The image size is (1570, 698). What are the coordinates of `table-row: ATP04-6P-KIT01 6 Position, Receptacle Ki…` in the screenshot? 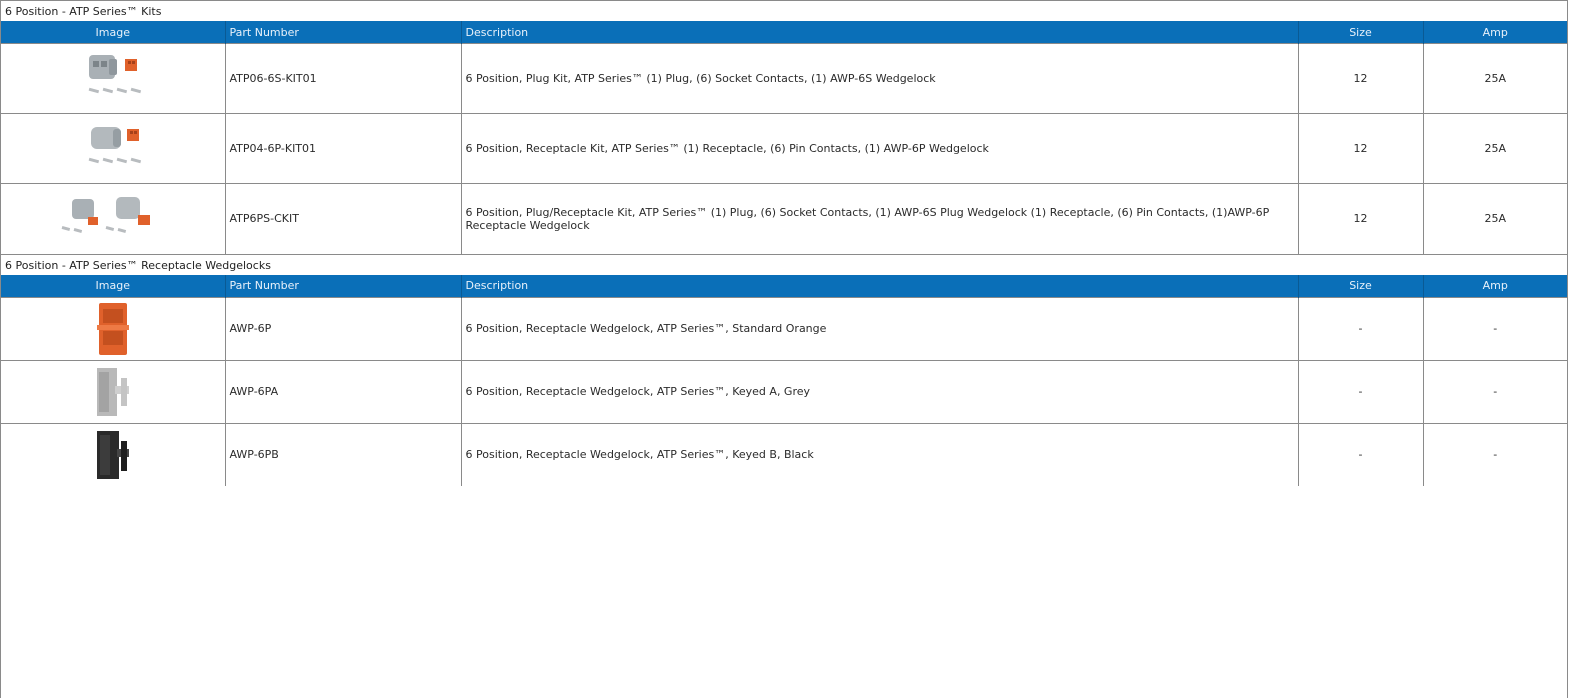 It's located at (784, 148).